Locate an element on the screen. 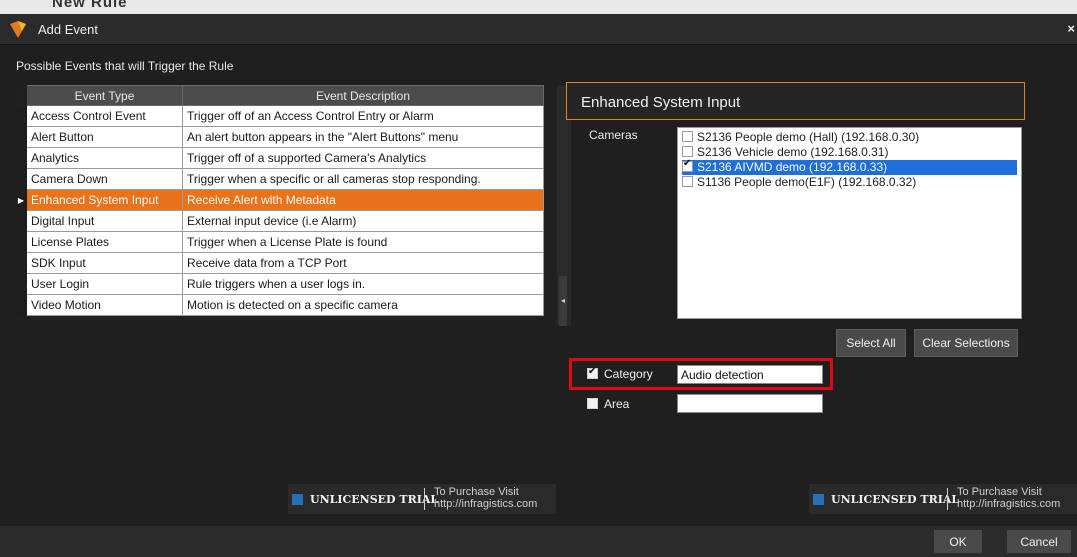 This screenshot has width=1077, height=557. ok-button: OK is located at coordinates (958, 541).